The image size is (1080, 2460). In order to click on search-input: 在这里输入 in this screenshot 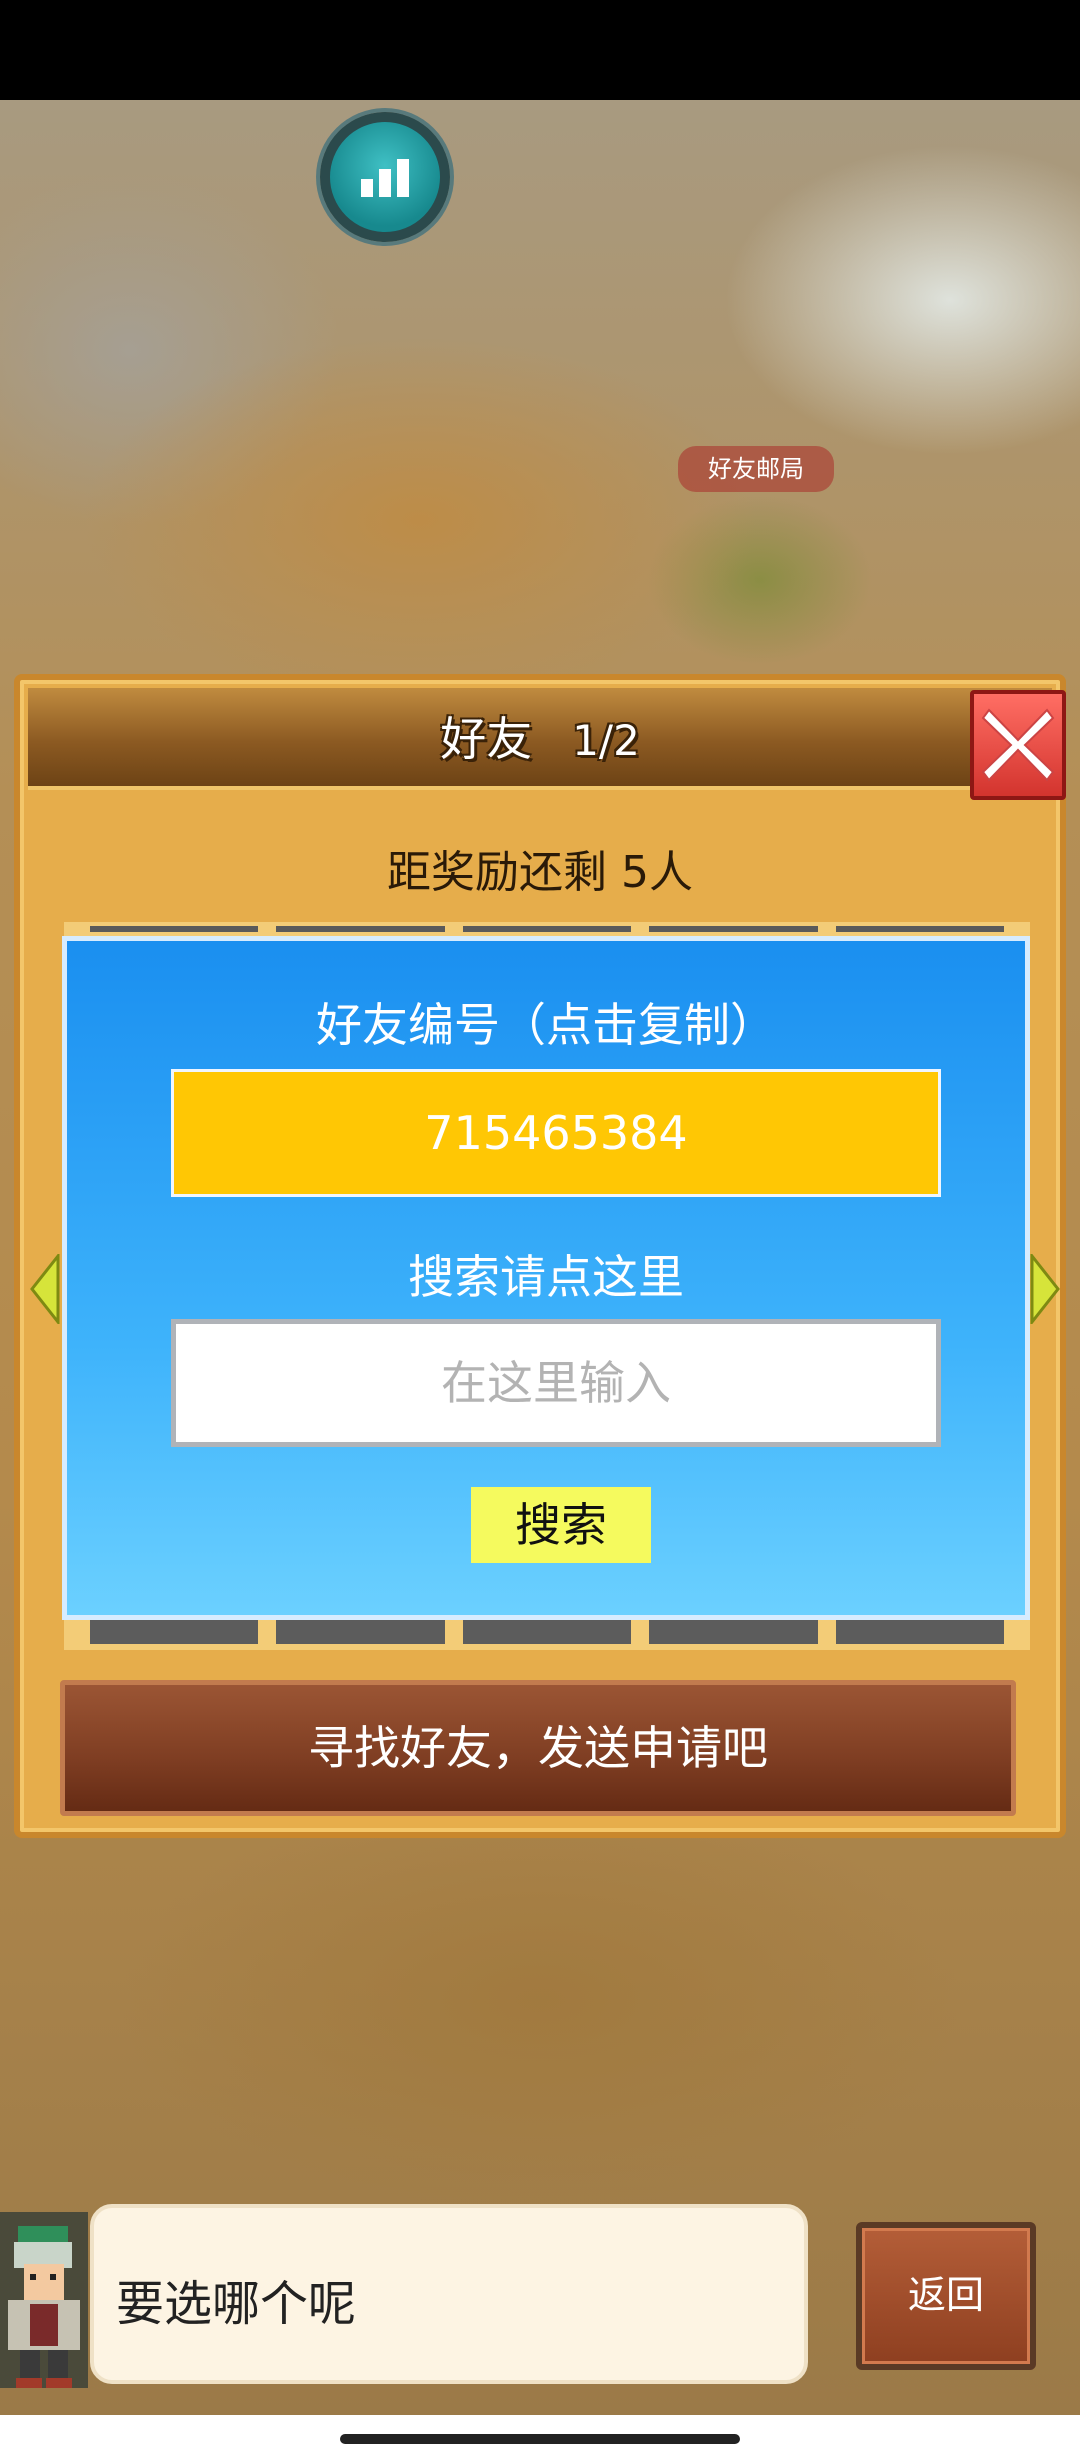, I will do `click(556, 1383)`.